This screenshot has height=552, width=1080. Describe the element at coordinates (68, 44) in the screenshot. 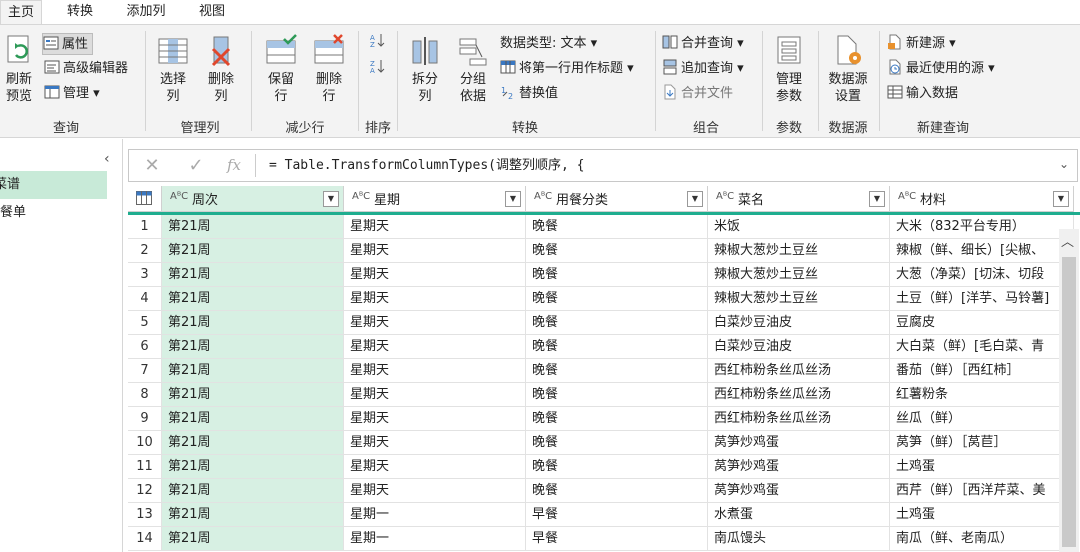

I see `properties-button: 属性` at that location.